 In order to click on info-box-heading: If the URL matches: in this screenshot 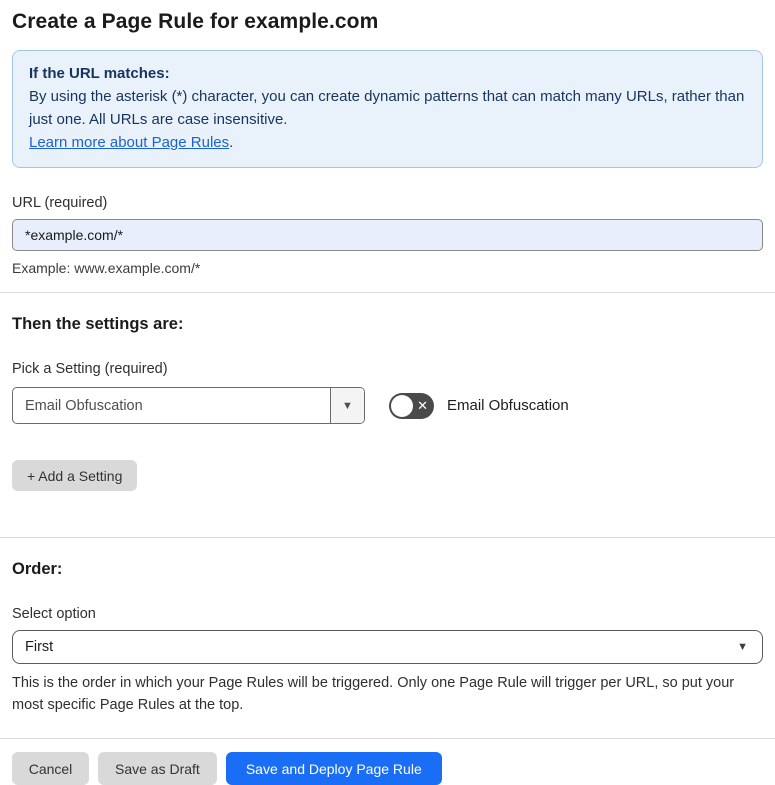, I will do `click(99, 73)`.